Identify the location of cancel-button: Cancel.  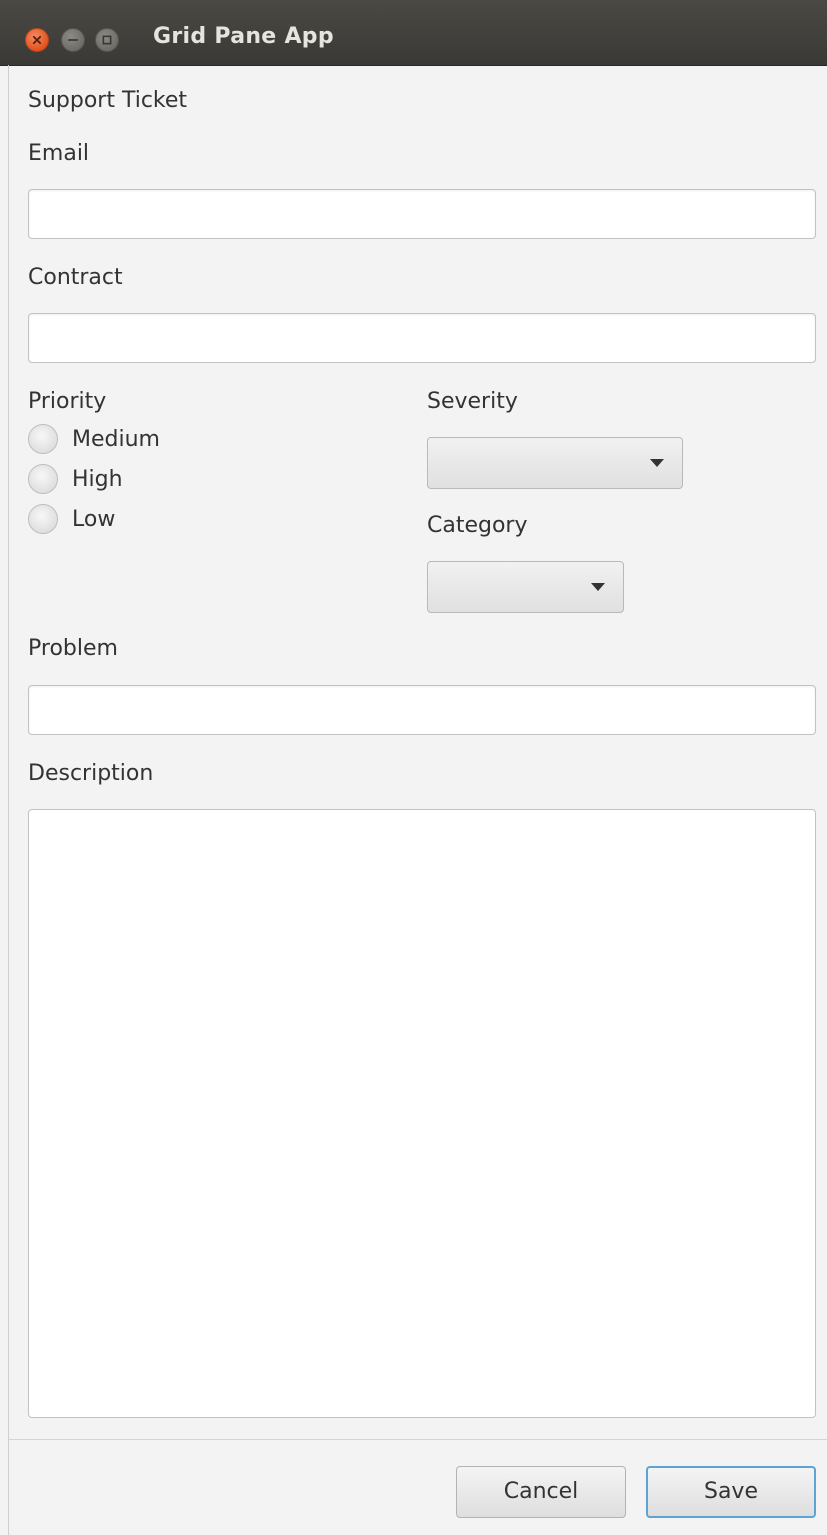
(541, 1492).